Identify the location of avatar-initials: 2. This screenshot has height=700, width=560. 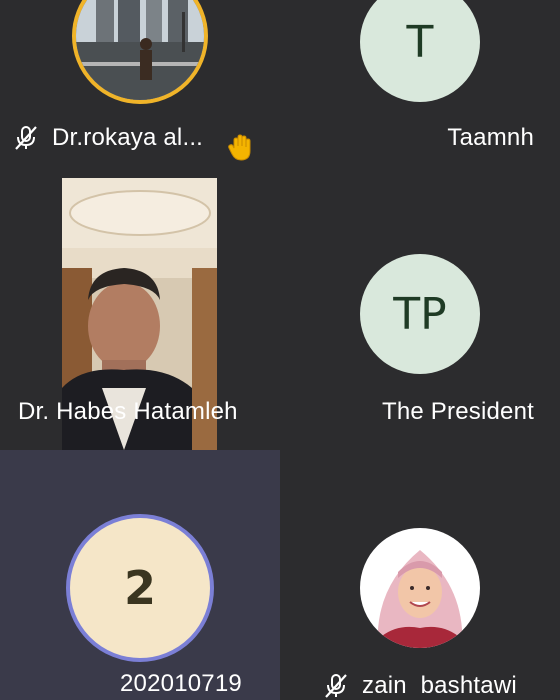
(139, 588).